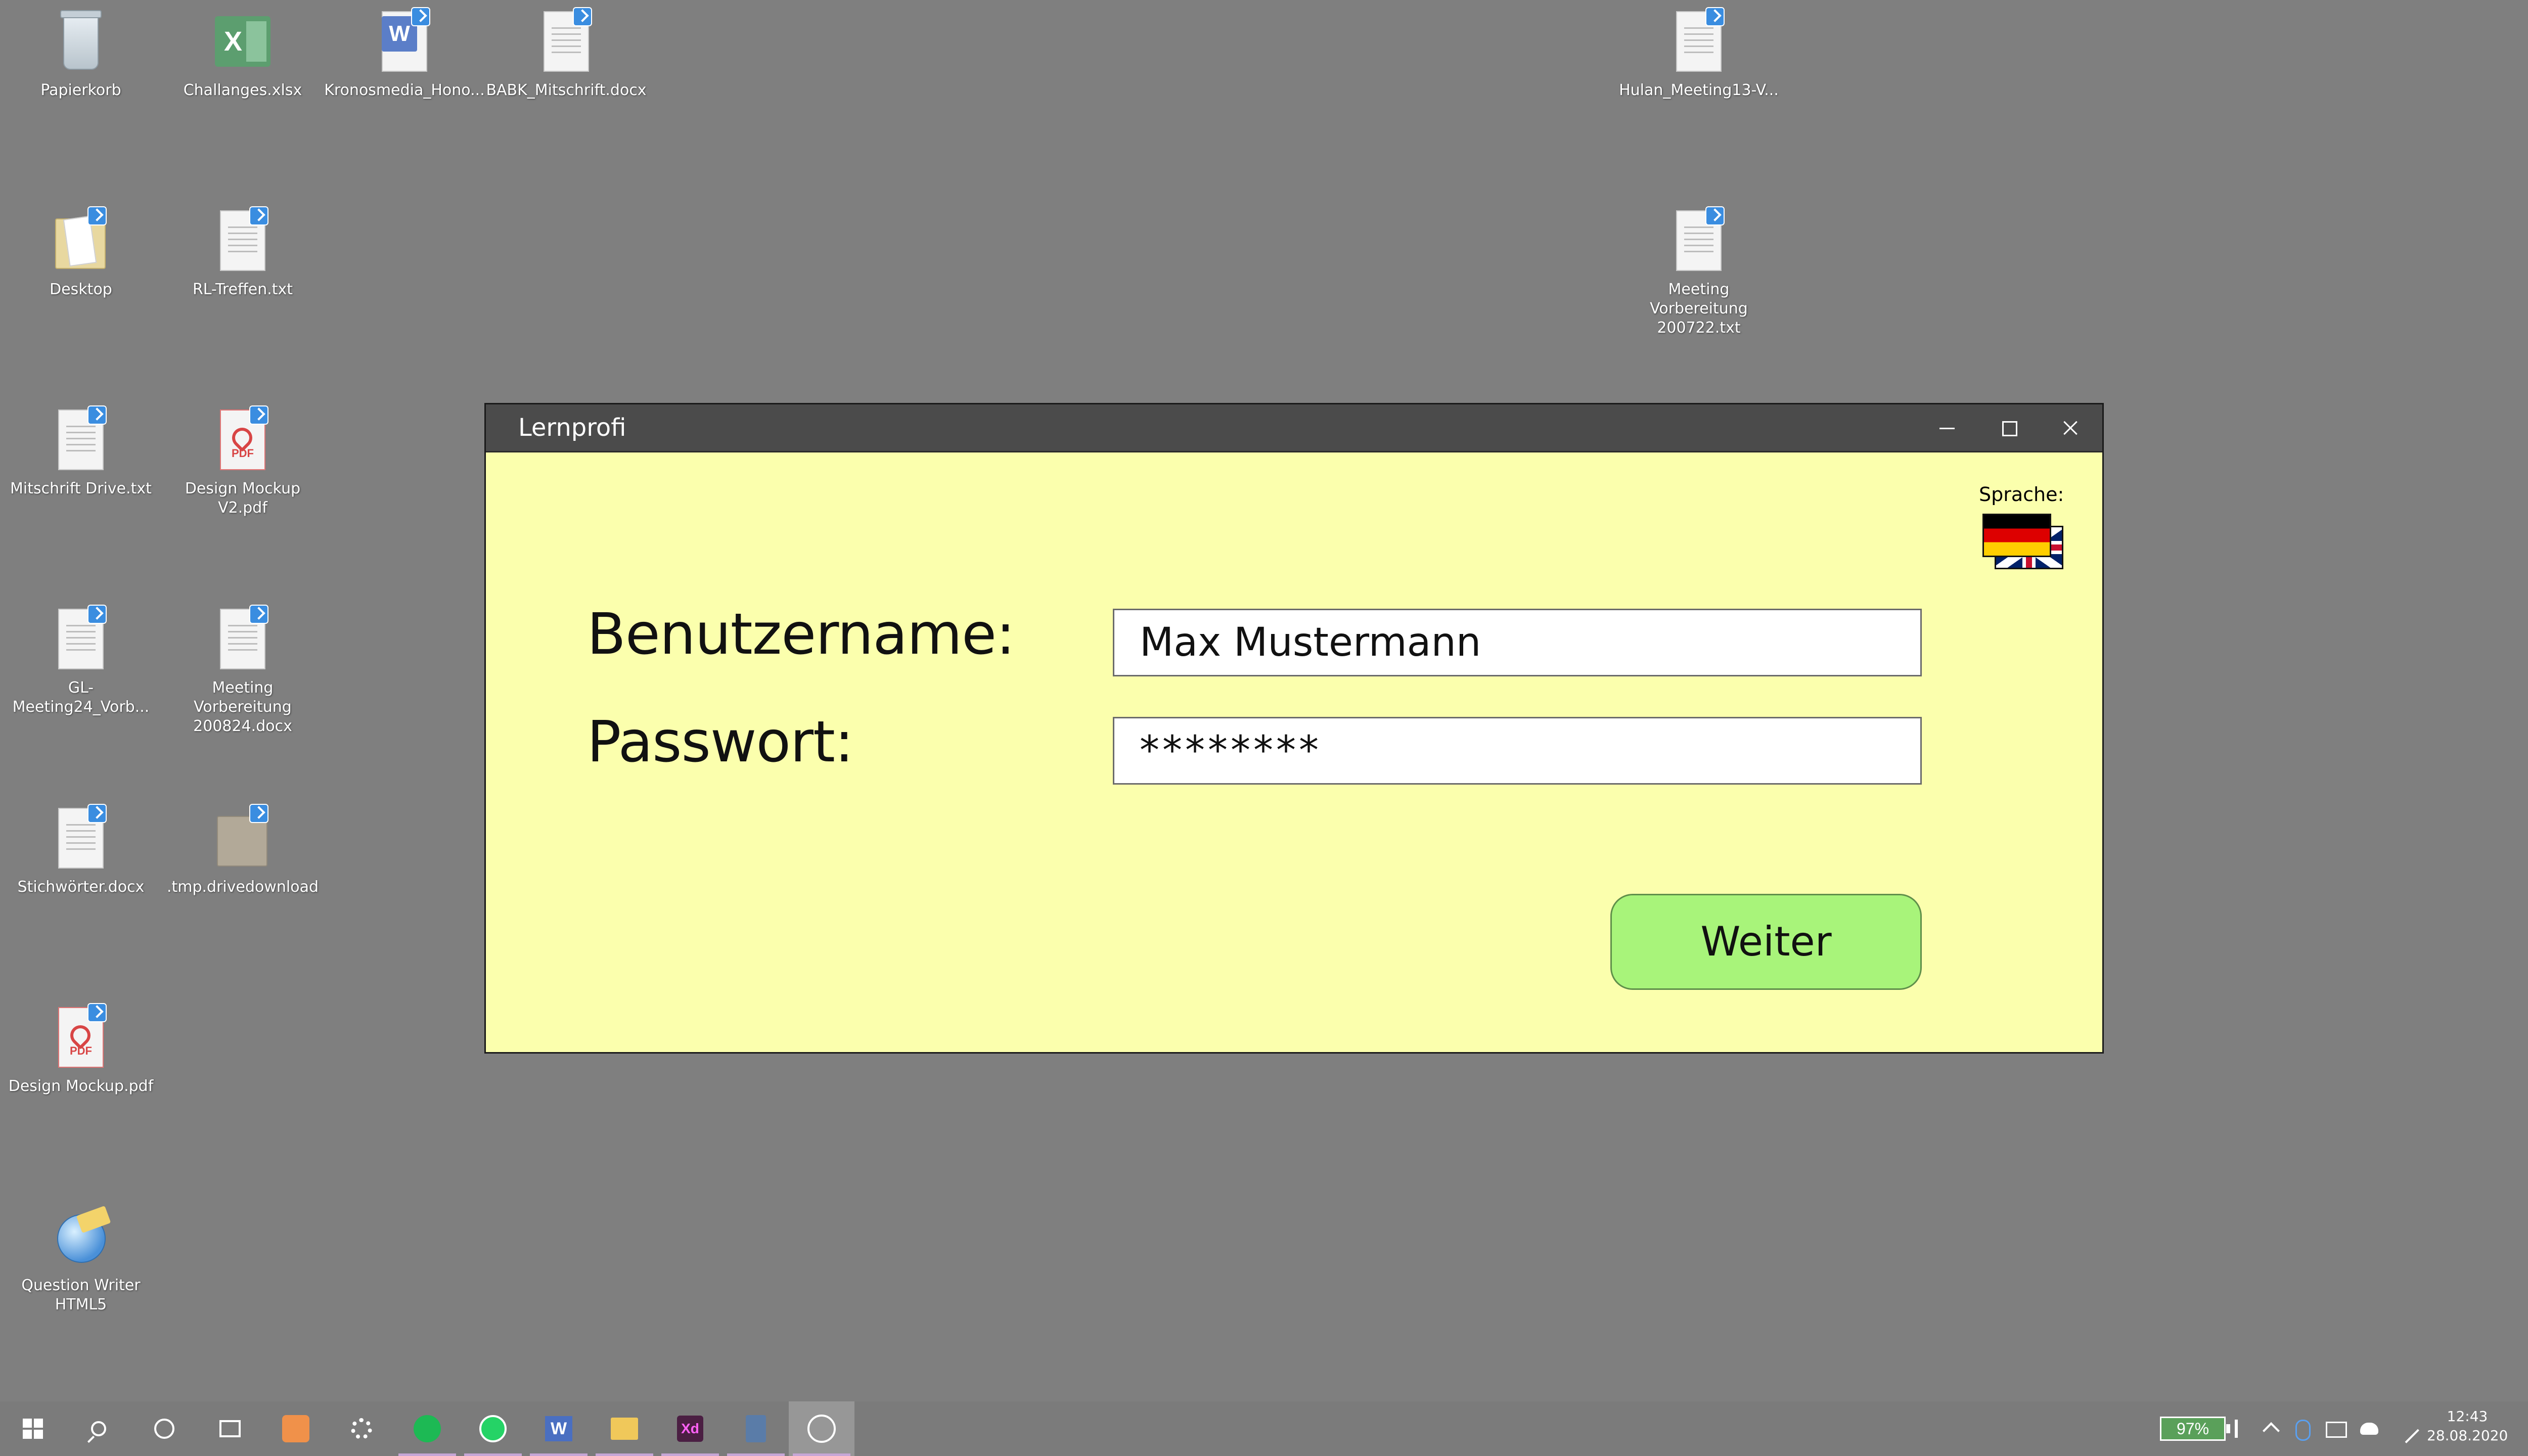  What do you see at coordinates (2009, 427) in the screenshot?
I see `maximize-button` at bounding box center [2009, 427].